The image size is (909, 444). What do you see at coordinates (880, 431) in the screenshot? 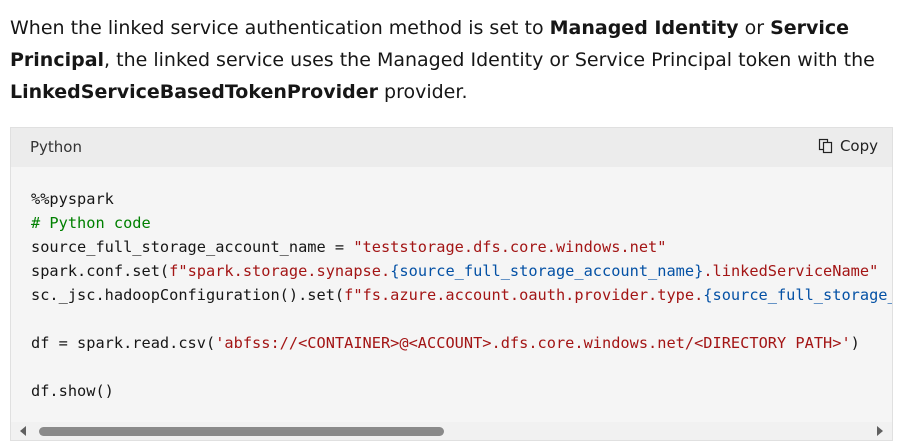
I see `scroll-right-arrow-icon` at bounding box center [880, 431].